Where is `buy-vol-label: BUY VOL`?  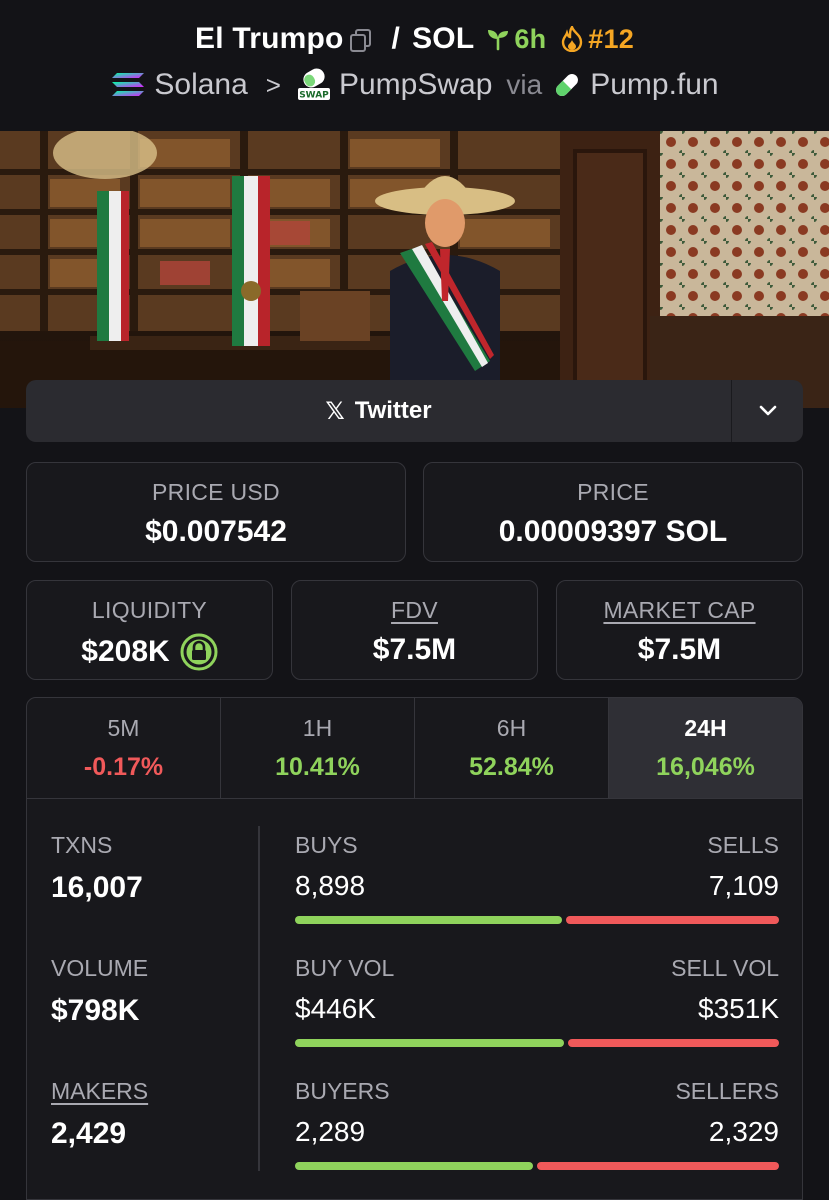 buy-vol-label: BUY VOL is located at coordinates (345, 968).